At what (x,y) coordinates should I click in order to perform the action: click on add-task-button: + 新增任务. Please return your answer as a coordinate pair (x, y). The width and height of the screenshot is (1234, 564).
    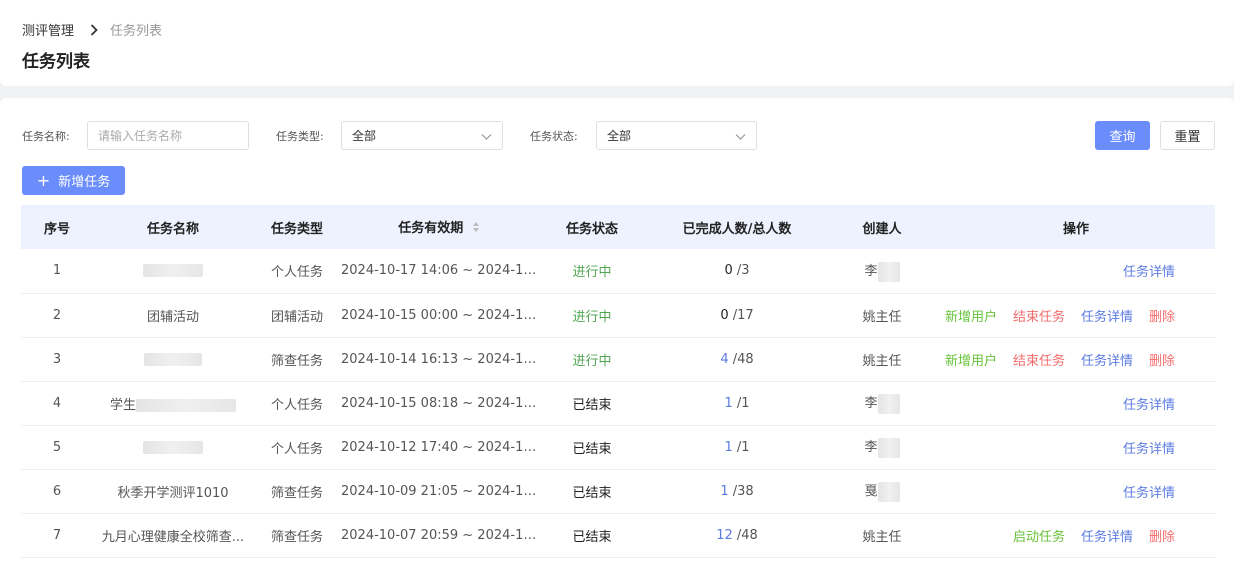
    Looking at the image, I should click on (73, 180).